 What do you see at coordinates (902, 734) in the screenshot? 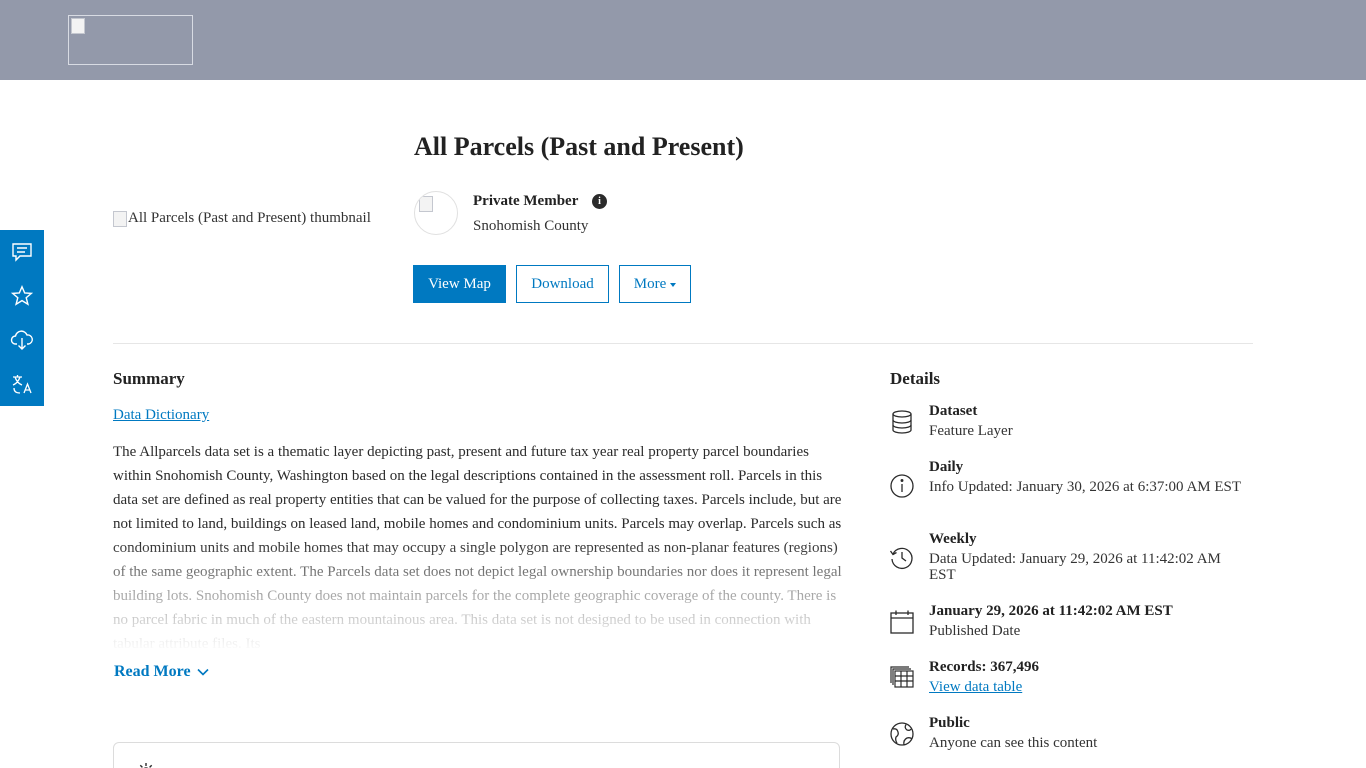
I see `globe-icon` at bounding box center [902, 734].